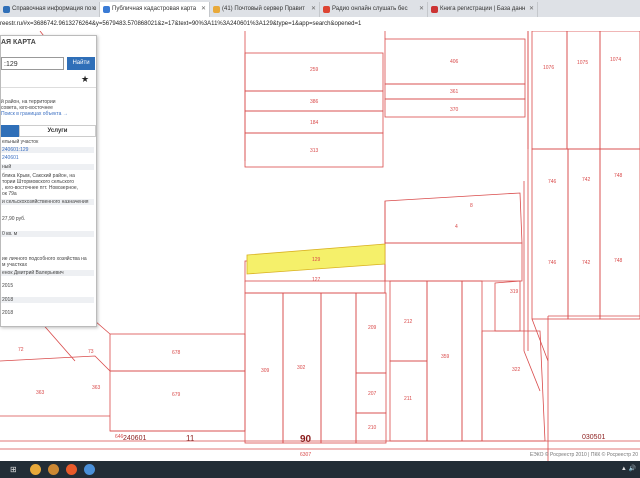  What do you see at coordinates (53, 469) in the screenshot?
I see `app-icon` at bounding box center [53, 469].